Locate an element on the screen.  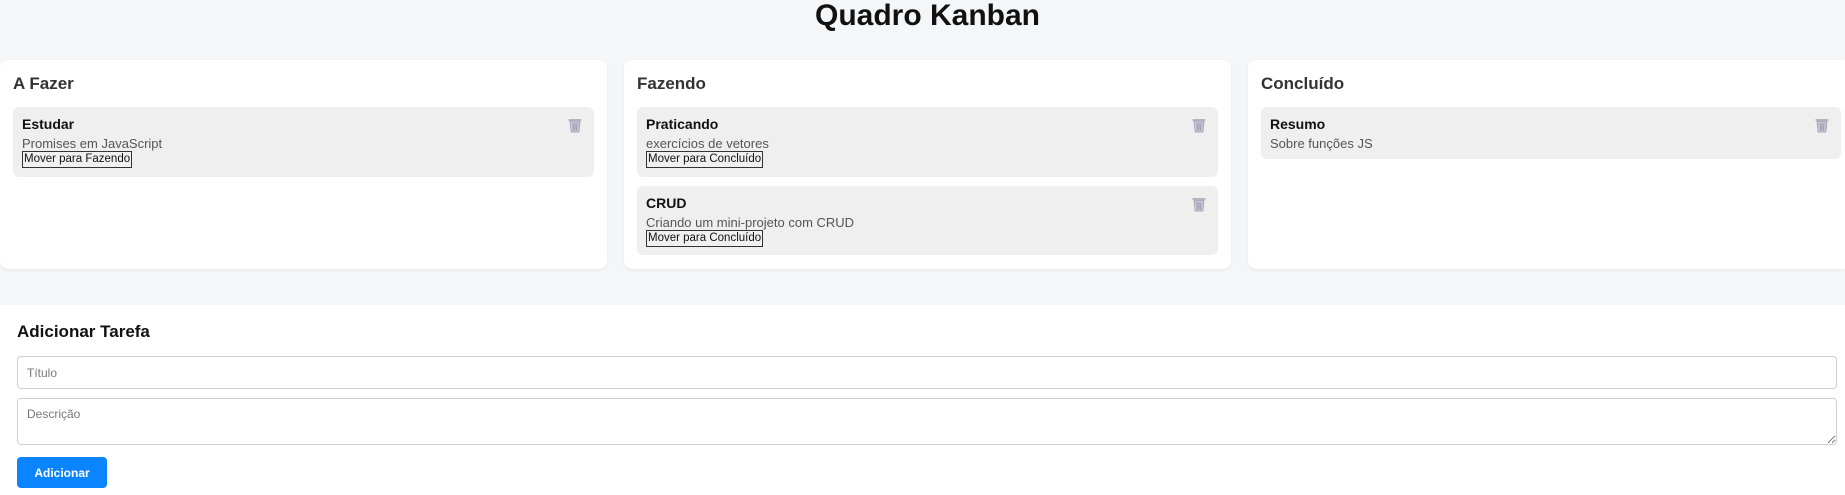
add-task-button: Adicionar is located at coordinates (62, 472).